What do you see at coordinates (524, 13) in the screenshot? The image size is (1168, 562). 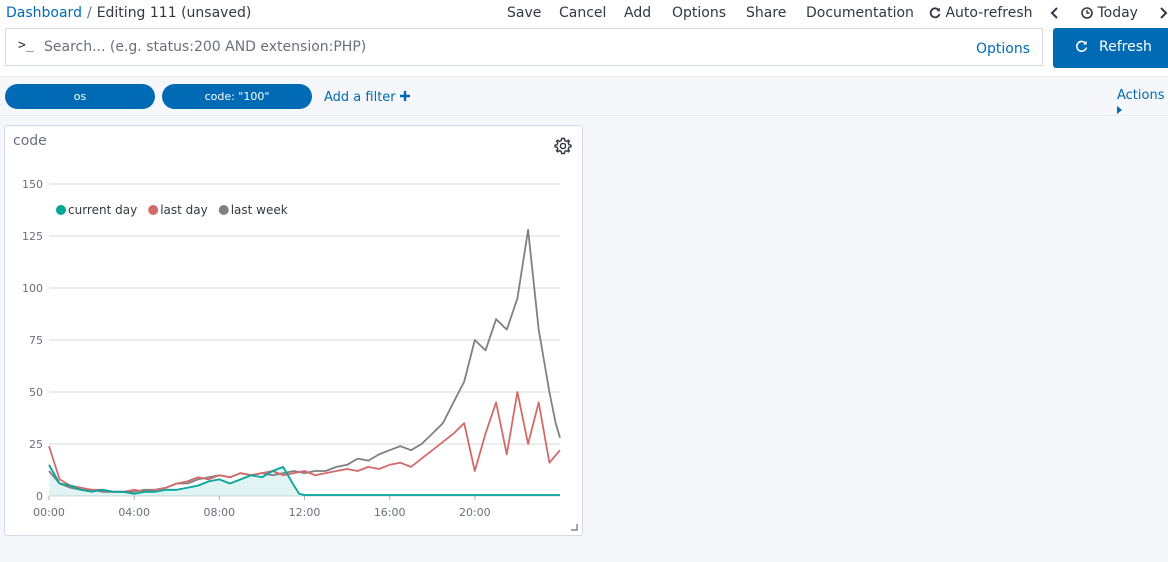 I see `save-button: Save` at bounding box center [524, 13].